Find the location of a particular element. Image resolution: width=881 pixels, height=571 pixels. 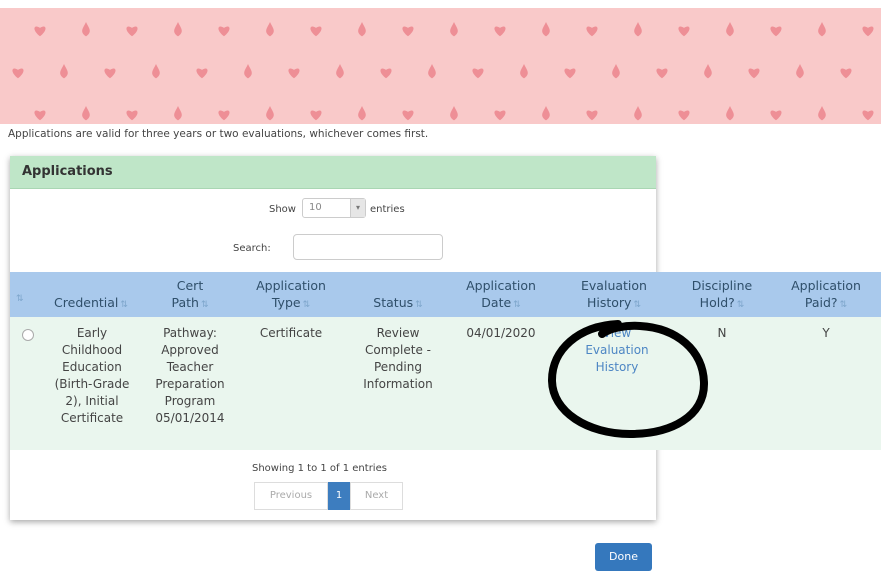

hand-drawn-circle-annotation is located at coordinates (628, 379).